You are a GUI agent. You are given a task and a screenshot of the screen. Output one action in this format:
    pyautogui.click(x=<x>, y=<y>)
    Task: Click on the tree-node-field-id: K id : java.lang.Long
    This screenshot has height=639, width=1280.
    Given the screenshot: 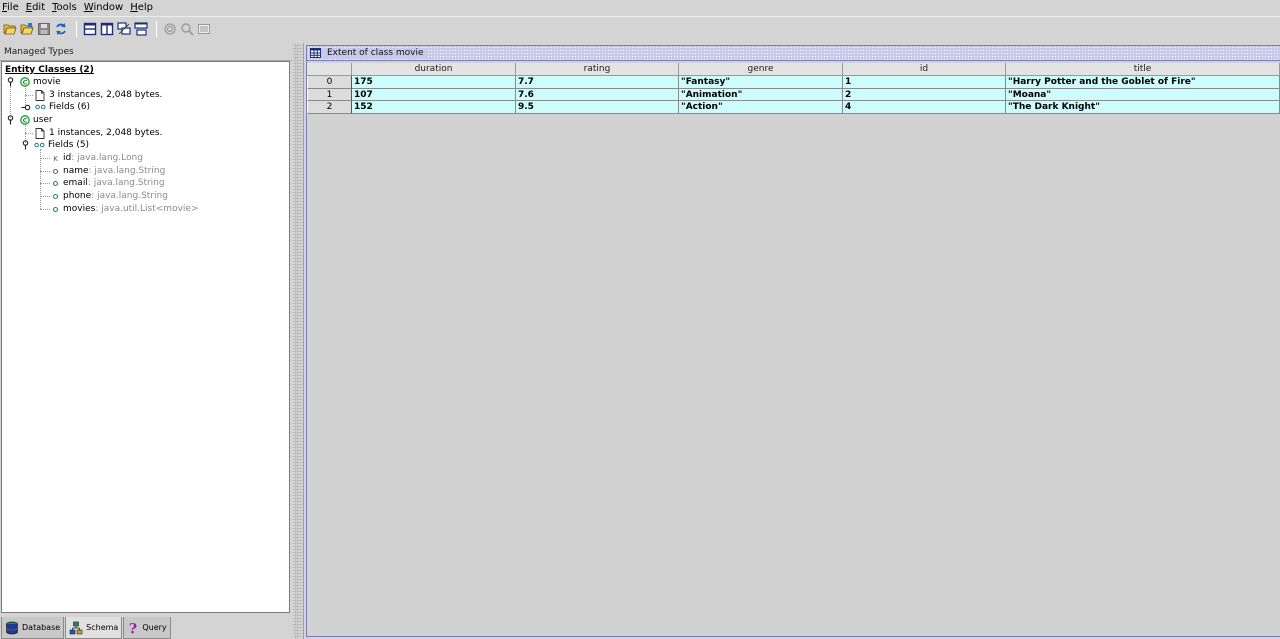 What is the action you would take?
    pyautogui.click(x=97, y=158)
    